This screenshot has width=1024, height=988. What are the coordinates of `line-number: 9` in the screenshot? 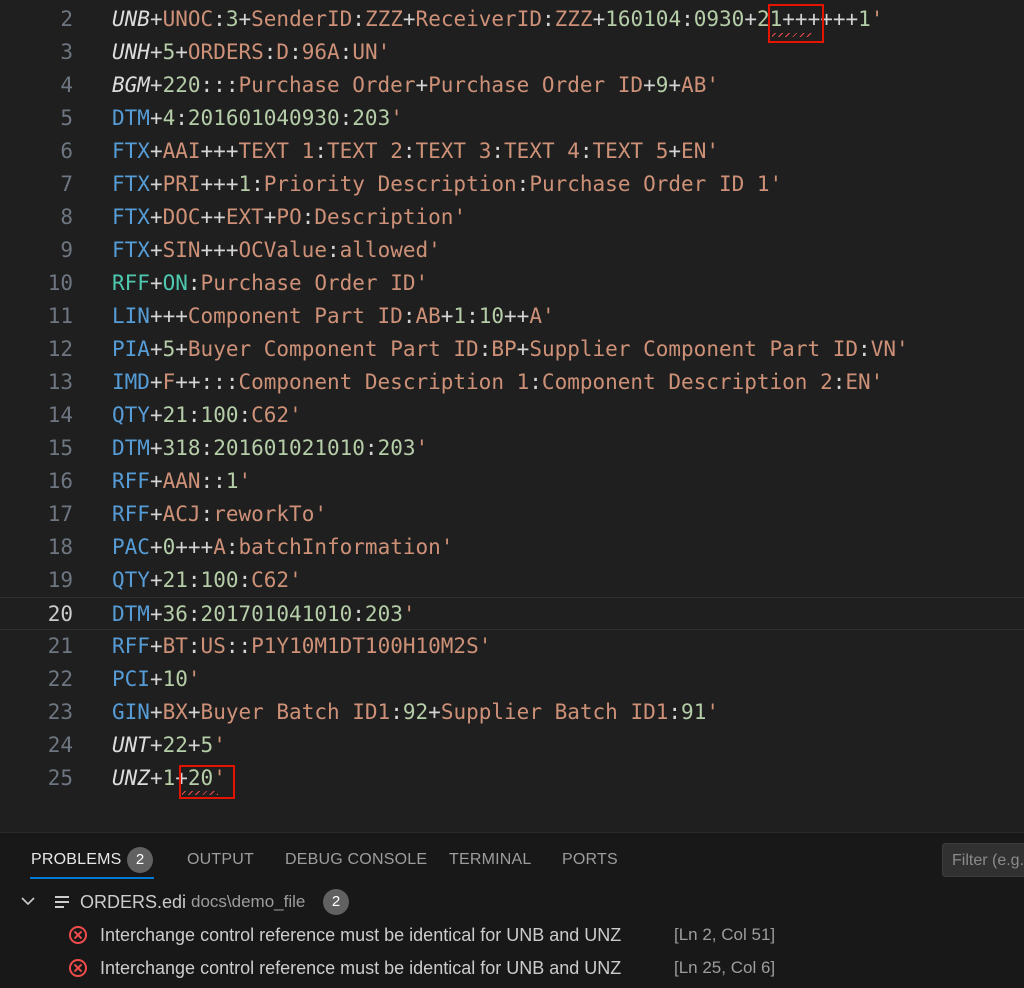 It's located at (66, 250).